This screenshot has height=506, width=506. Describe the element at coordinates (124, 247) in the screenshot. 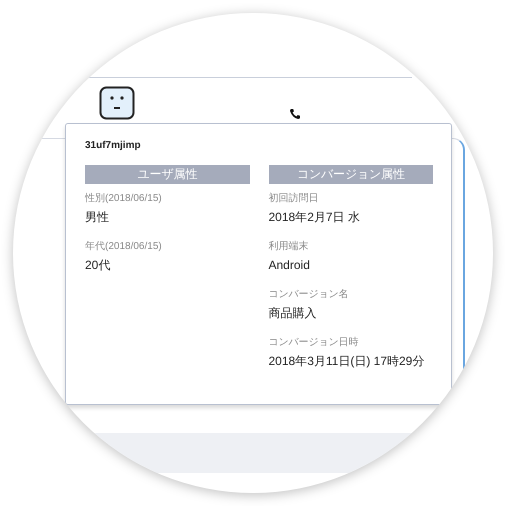

I see `field-label: 年代(2018/06/15)` at that location.